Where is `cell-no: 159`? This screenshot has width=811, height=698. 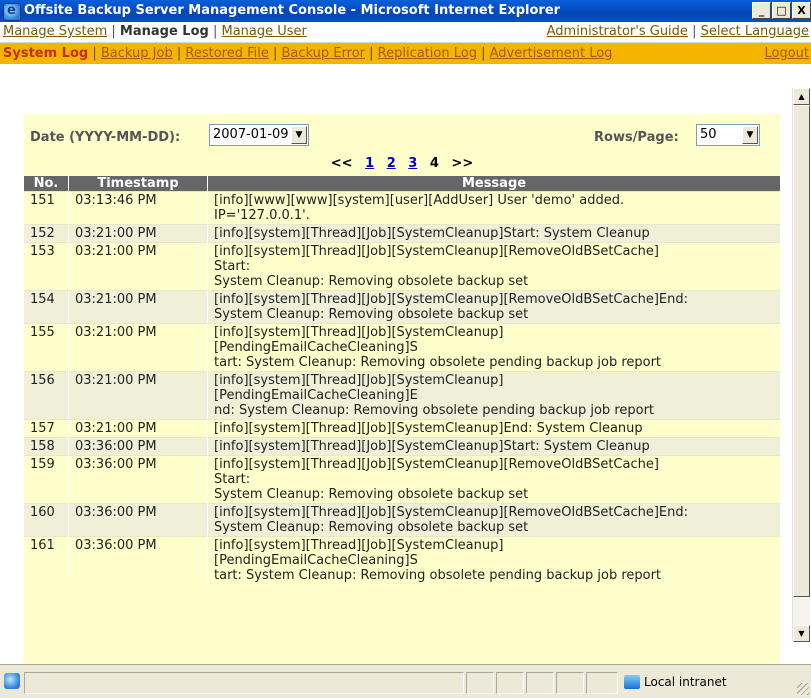 cell-no: 159 is located at coordinates (46, 479).